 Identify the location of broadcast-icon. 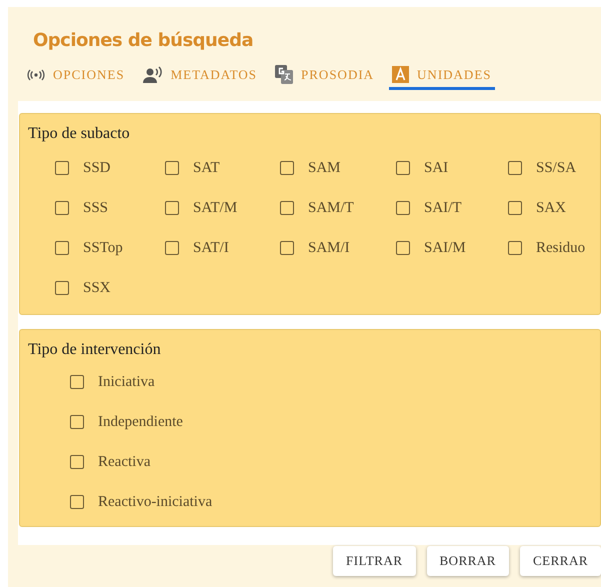
(36, 74).